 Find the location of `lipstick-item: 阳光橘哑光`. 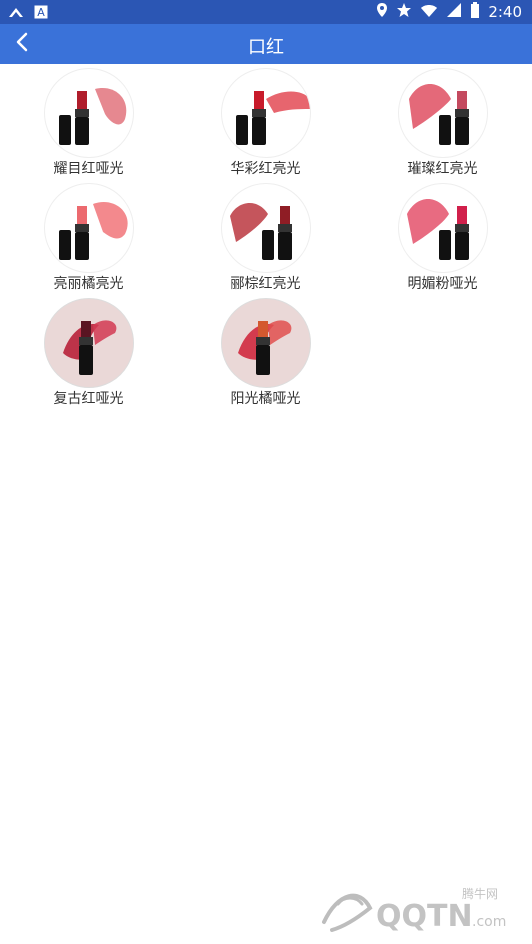

lipstick-item: 阳光橘哑光 is located at coordinates (265, 351).